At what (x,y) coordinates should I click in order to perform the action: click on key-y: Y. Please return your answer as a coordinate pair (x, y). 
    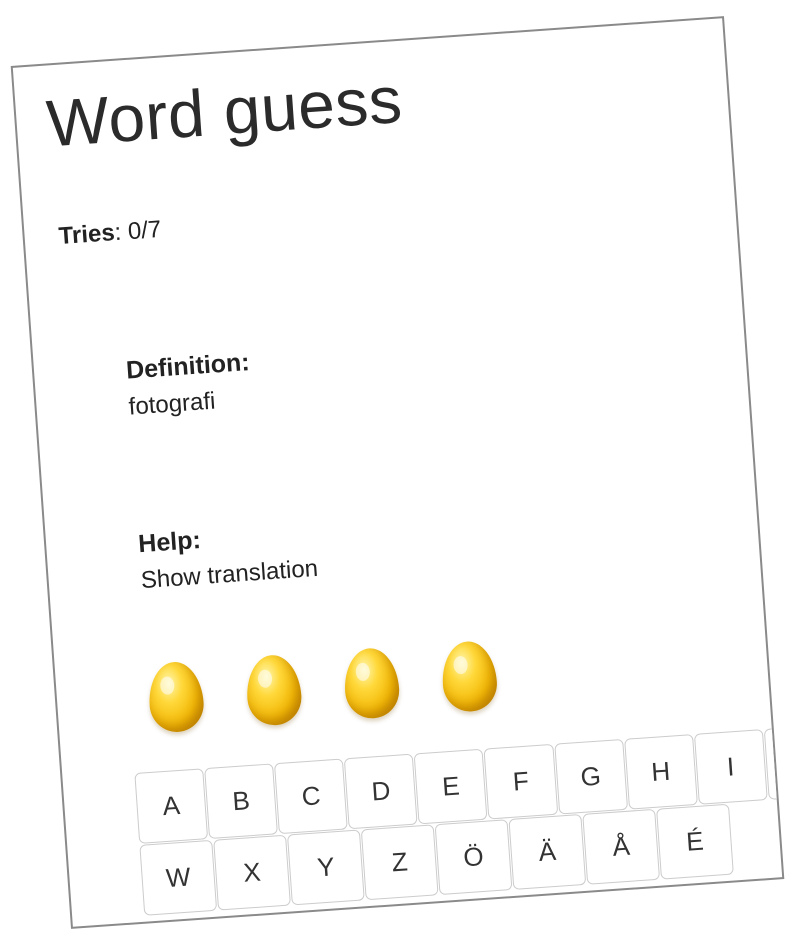
    Looking at the image, I should click on (325, 867).